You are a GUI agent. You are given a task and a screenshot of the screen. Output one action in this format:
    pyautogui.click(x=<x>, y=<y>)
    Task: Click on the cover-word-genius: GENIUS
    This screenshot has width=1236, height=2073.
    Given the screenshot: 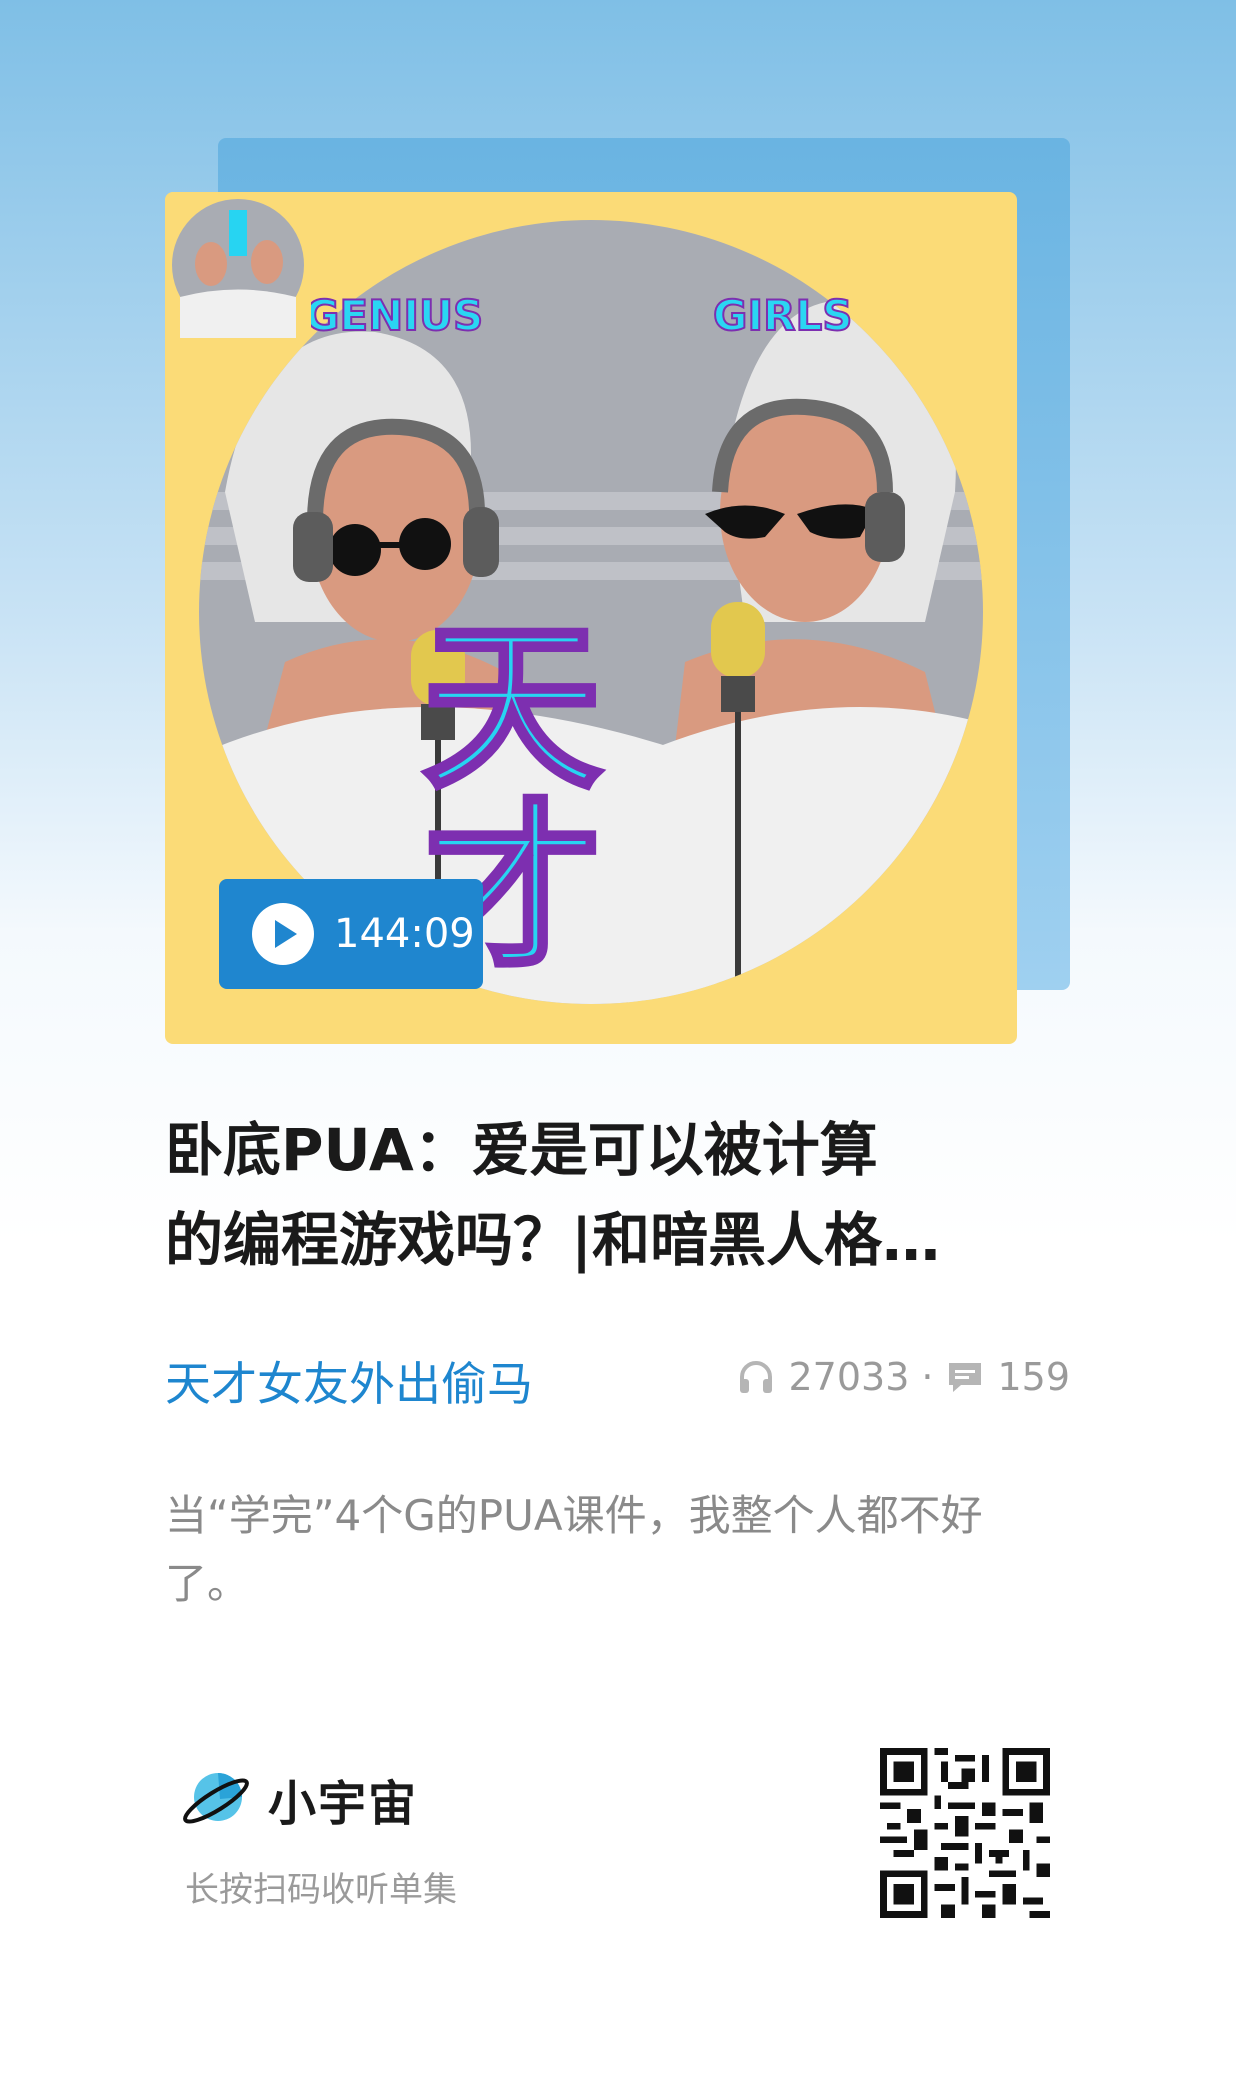 What is the action you would take?
    pyautogui.click(x=394, y=315)
    